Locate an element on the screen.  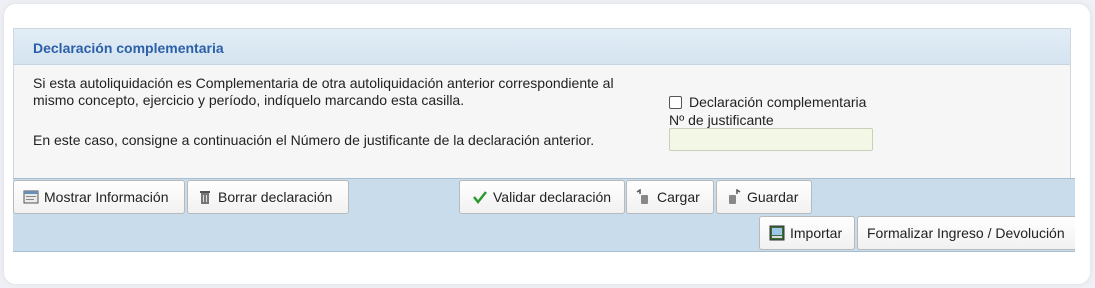
checkbox-label: Declaración complementaria is located at coordinates (778, 102).